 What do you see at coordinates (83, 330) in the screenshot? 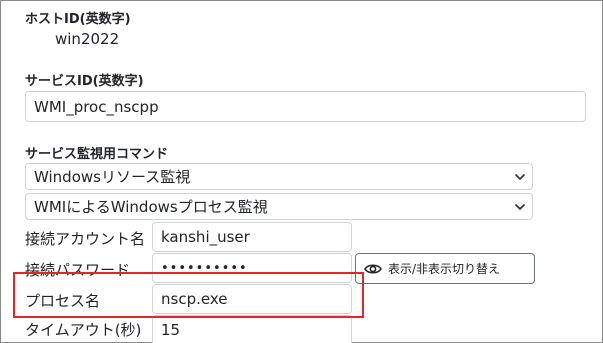
I see `timeout-label: タイムアウト(秒)` at bounding box center [83, 330].